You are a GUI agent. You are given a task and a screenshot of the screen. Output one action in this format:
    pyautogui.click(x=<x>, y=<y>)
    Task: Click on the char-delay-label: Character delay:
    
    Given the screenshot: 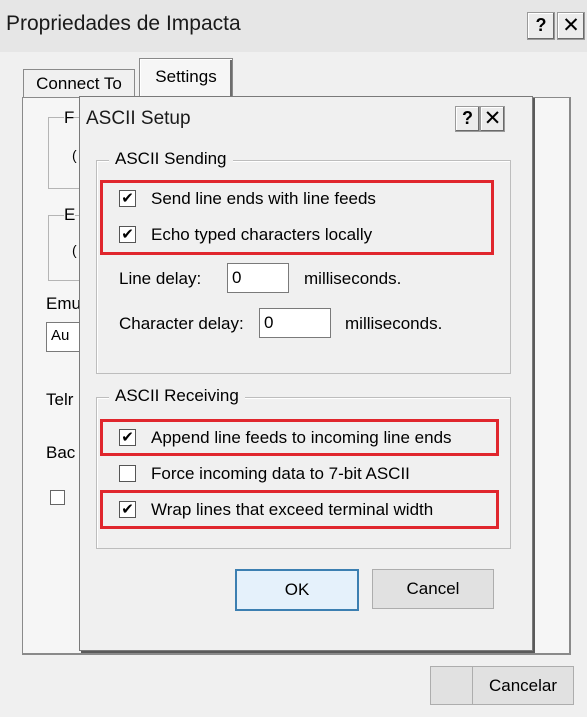 What is the action you would take?
    pyautogui.click(x=181, y=323)
    